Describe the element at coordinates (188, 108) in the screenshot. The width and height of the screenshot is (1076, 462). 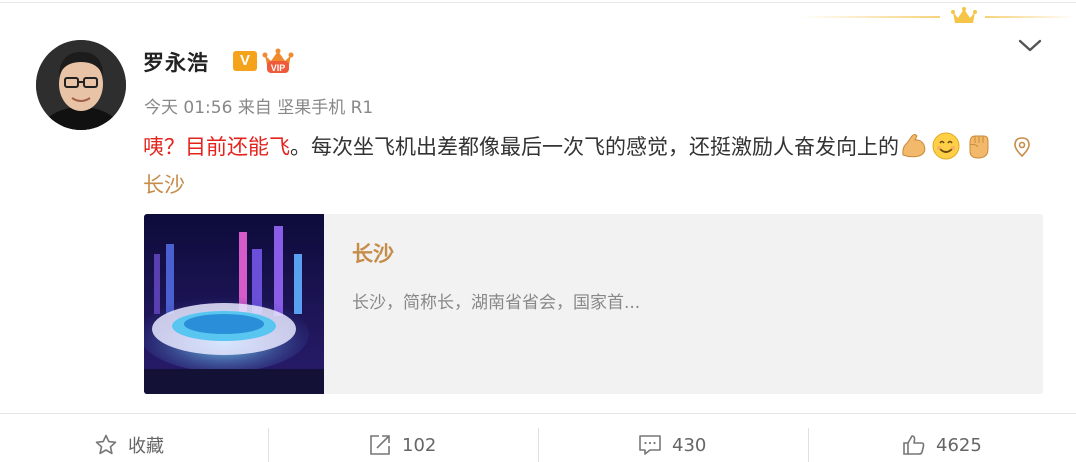
I see `post-time: 今天 01:56` at that location.